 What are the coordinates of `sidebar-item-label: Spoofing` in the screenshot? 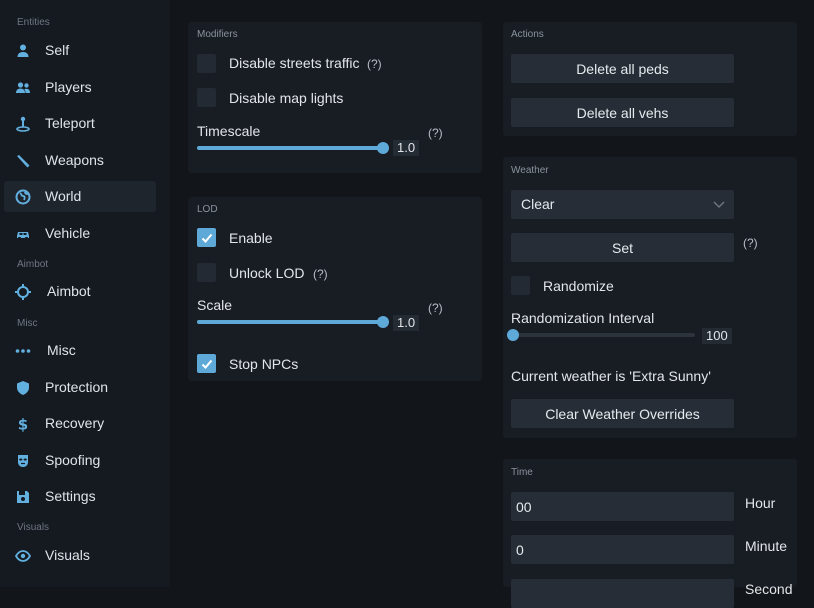 It's located at (73, 460).